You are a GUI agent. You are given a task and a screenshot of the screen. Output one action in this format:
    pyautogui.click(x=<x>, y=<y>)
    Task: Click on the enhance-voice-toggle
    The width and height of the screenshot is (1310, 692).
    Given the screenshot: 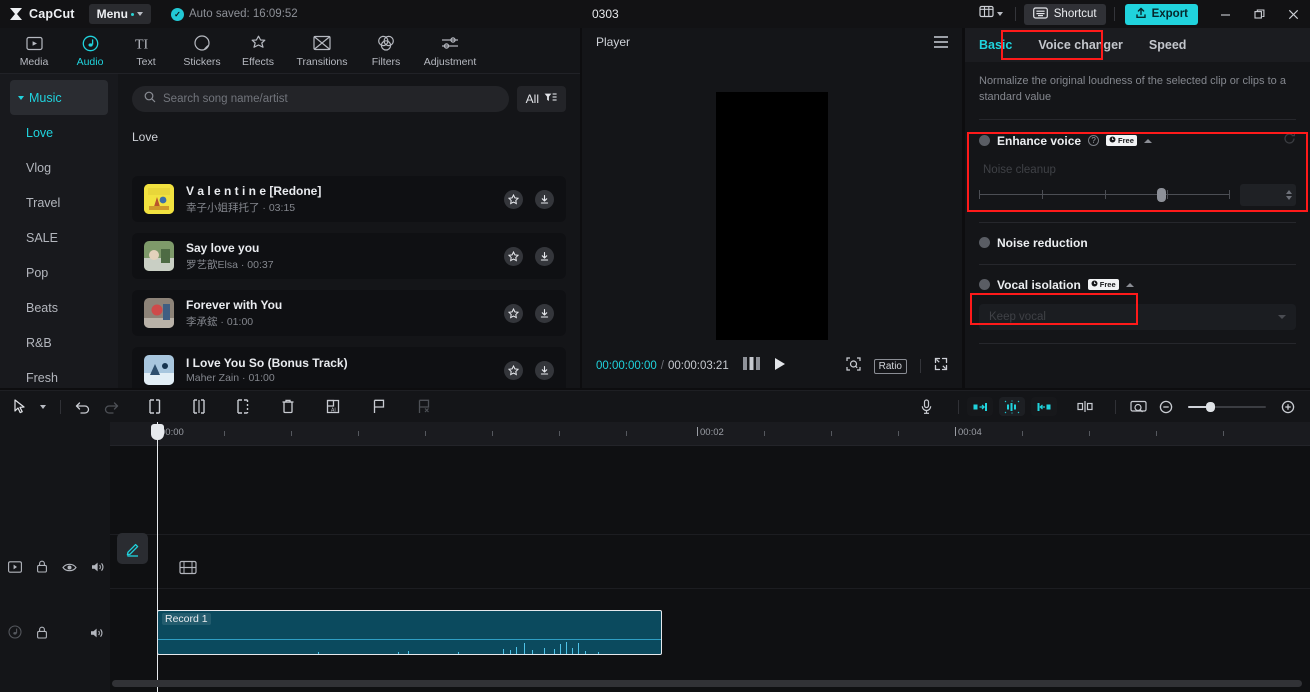 What is the action you would take?
    pyautogui.click(x=984, y=141)
    